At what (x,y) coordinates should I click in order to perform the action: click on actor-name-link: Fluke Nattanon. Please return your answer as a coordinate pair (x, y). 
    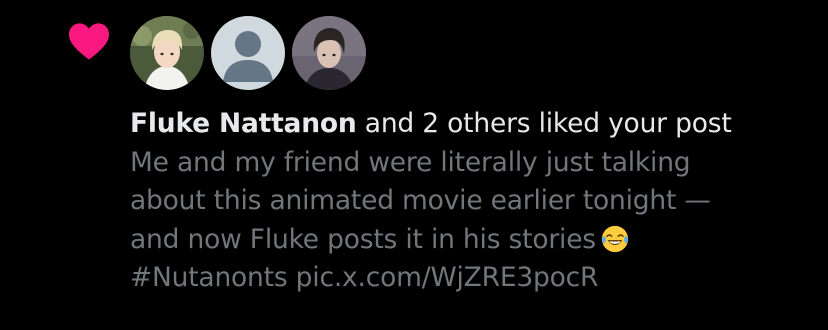
    Looking at the image, I should click on (243, 123).